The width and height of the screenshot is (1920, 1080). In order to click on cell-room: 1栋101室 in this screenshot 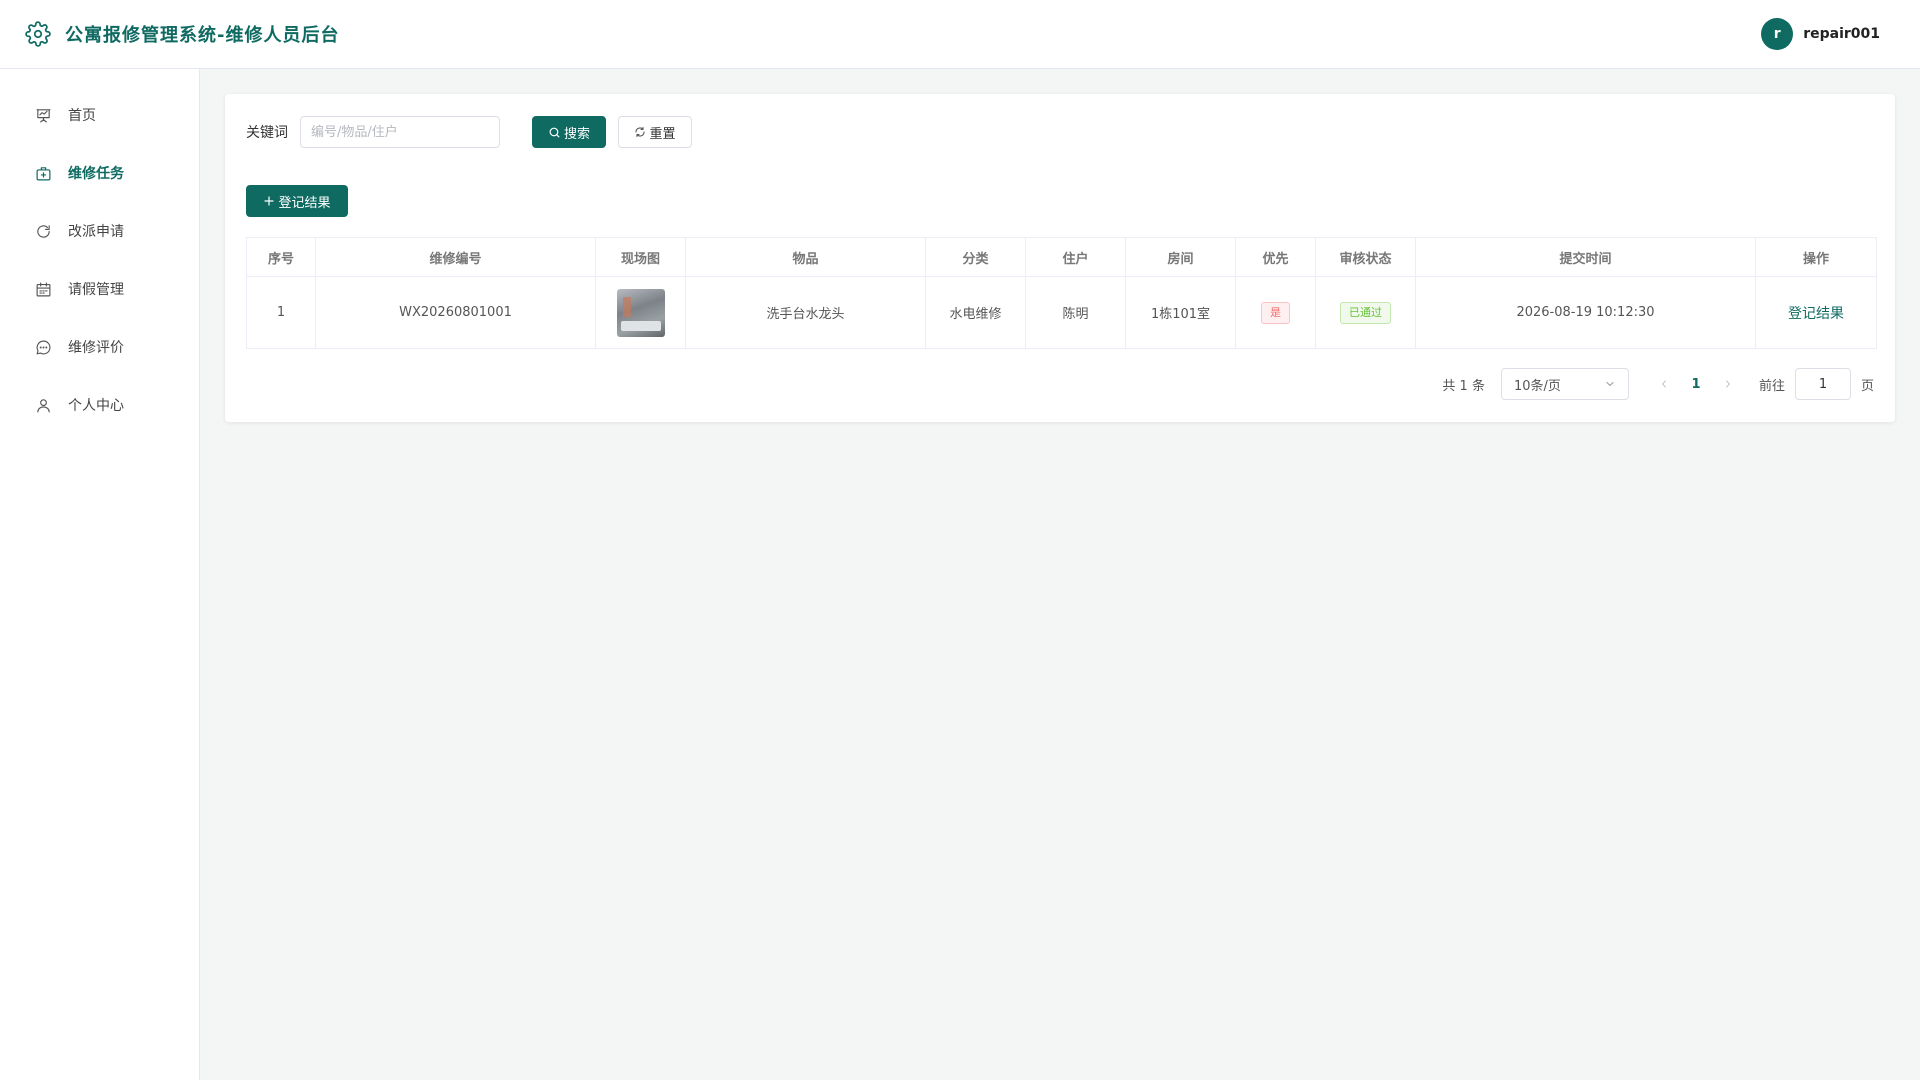, I will do `click(1180, 312)`.